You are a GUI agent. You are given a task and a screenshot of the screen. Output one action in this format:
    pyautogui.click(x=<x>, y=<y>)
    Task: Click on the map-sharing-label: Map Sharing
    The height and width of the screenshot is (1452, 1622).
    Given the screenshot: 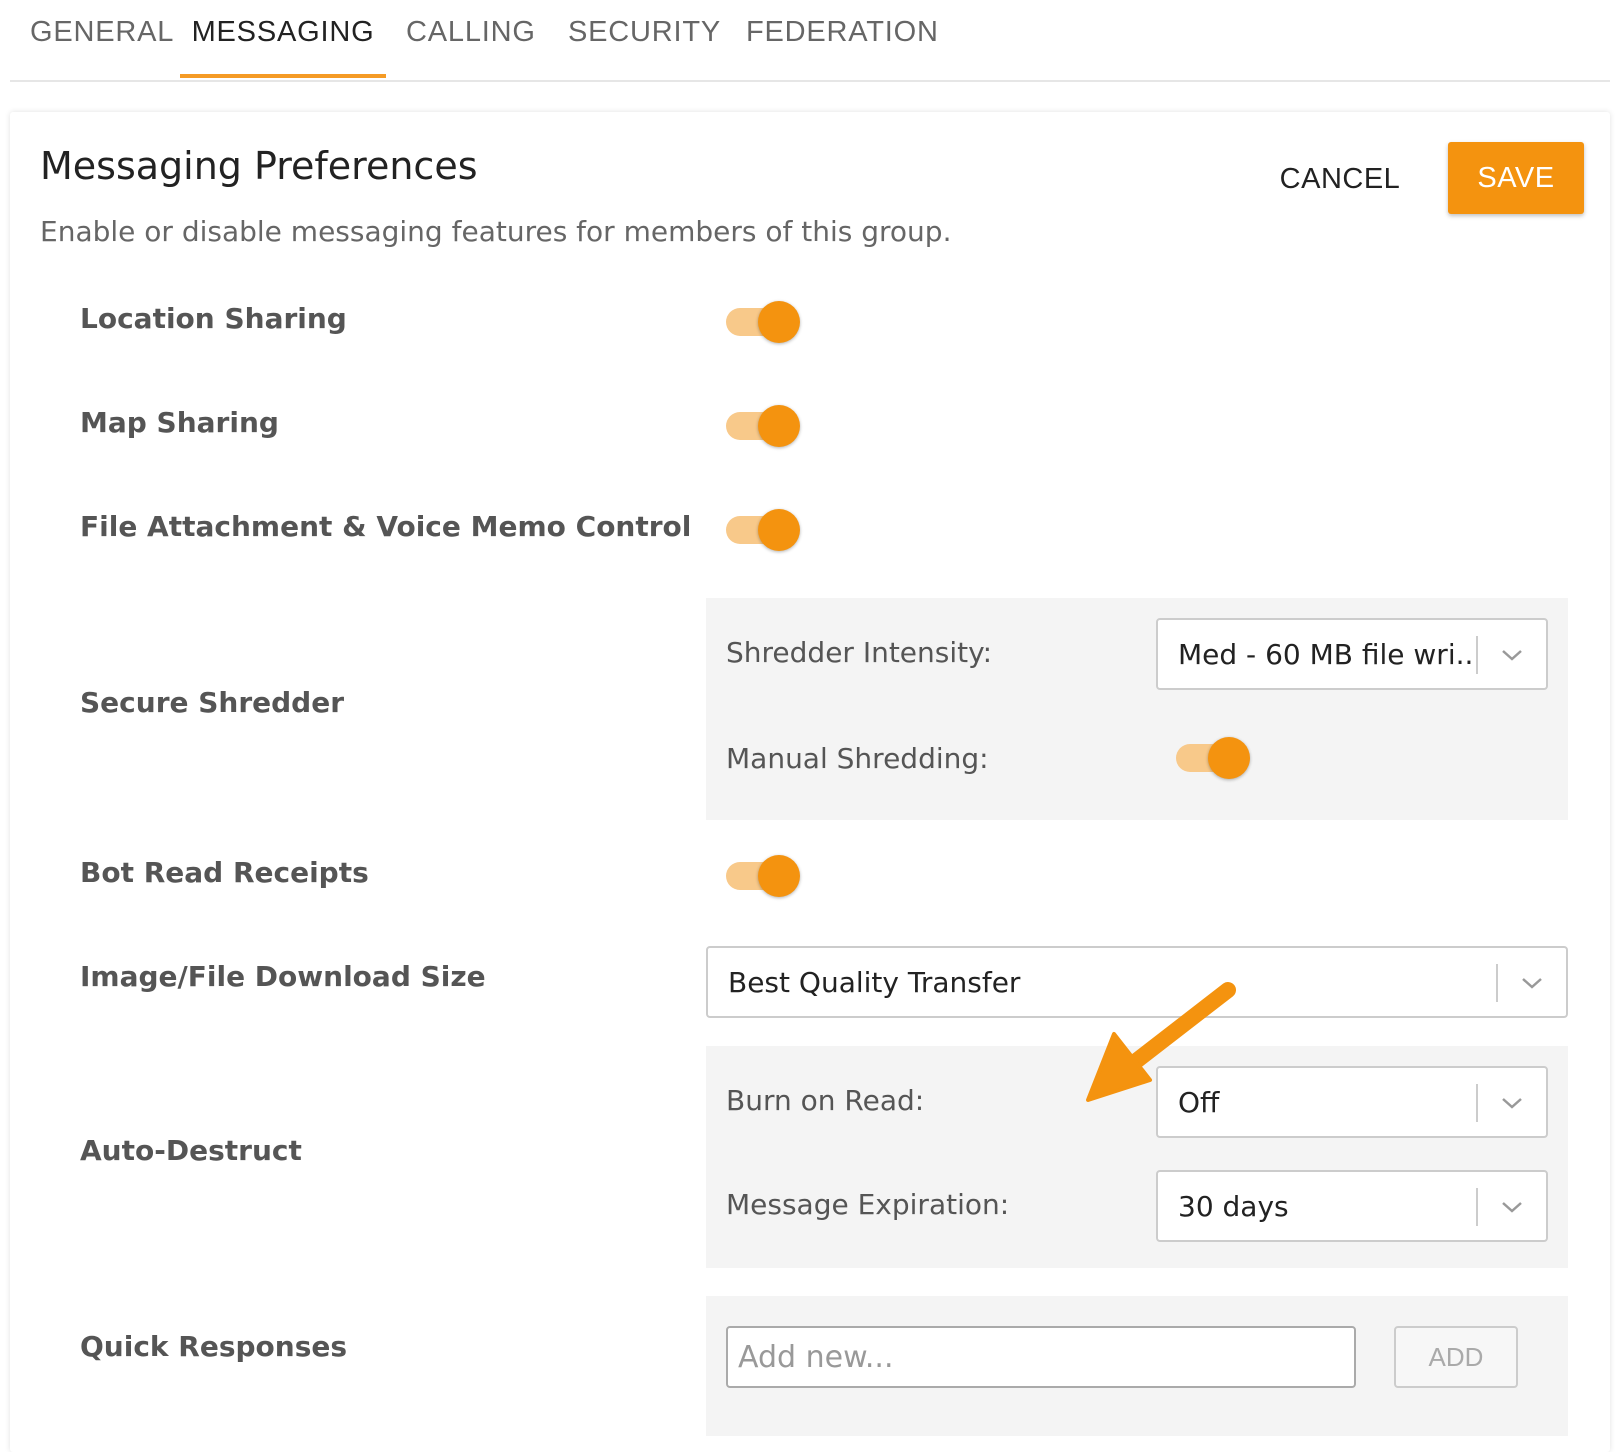 What is the action you would take?
    pyautogui.click(x=179, y=422)
    